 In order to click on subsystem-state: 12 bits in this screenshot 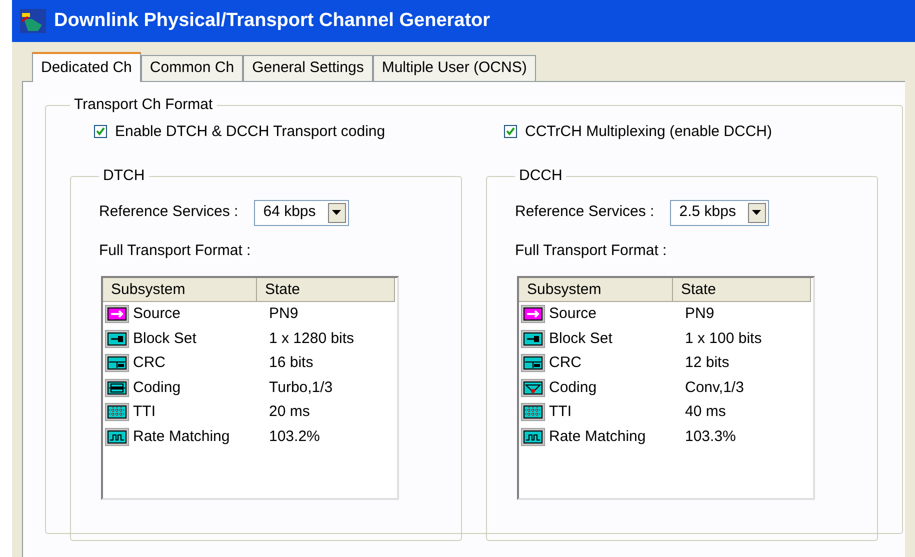, I will do `click(707, 363)`.